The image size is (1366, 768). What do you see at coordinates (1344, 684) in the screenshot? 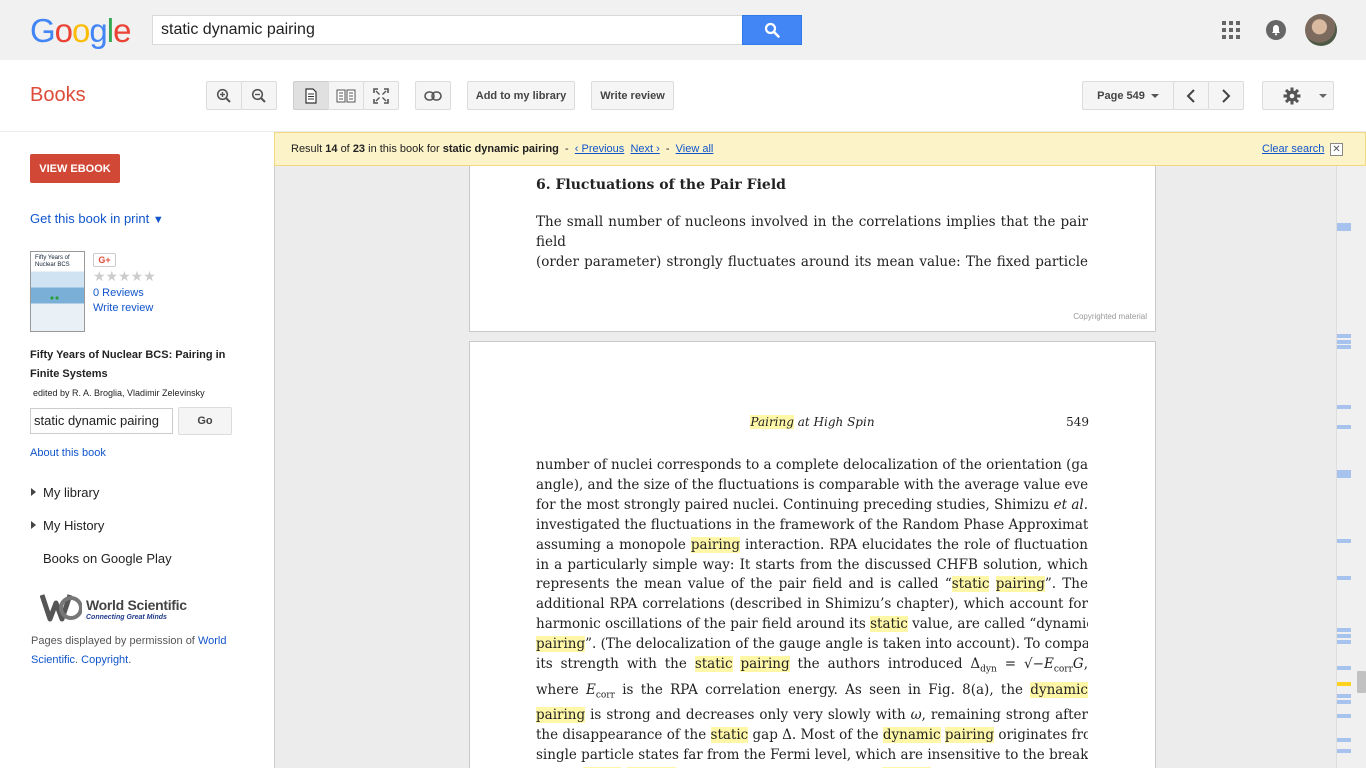
I see `current-result-marker` at bounding box center [1344, 684].